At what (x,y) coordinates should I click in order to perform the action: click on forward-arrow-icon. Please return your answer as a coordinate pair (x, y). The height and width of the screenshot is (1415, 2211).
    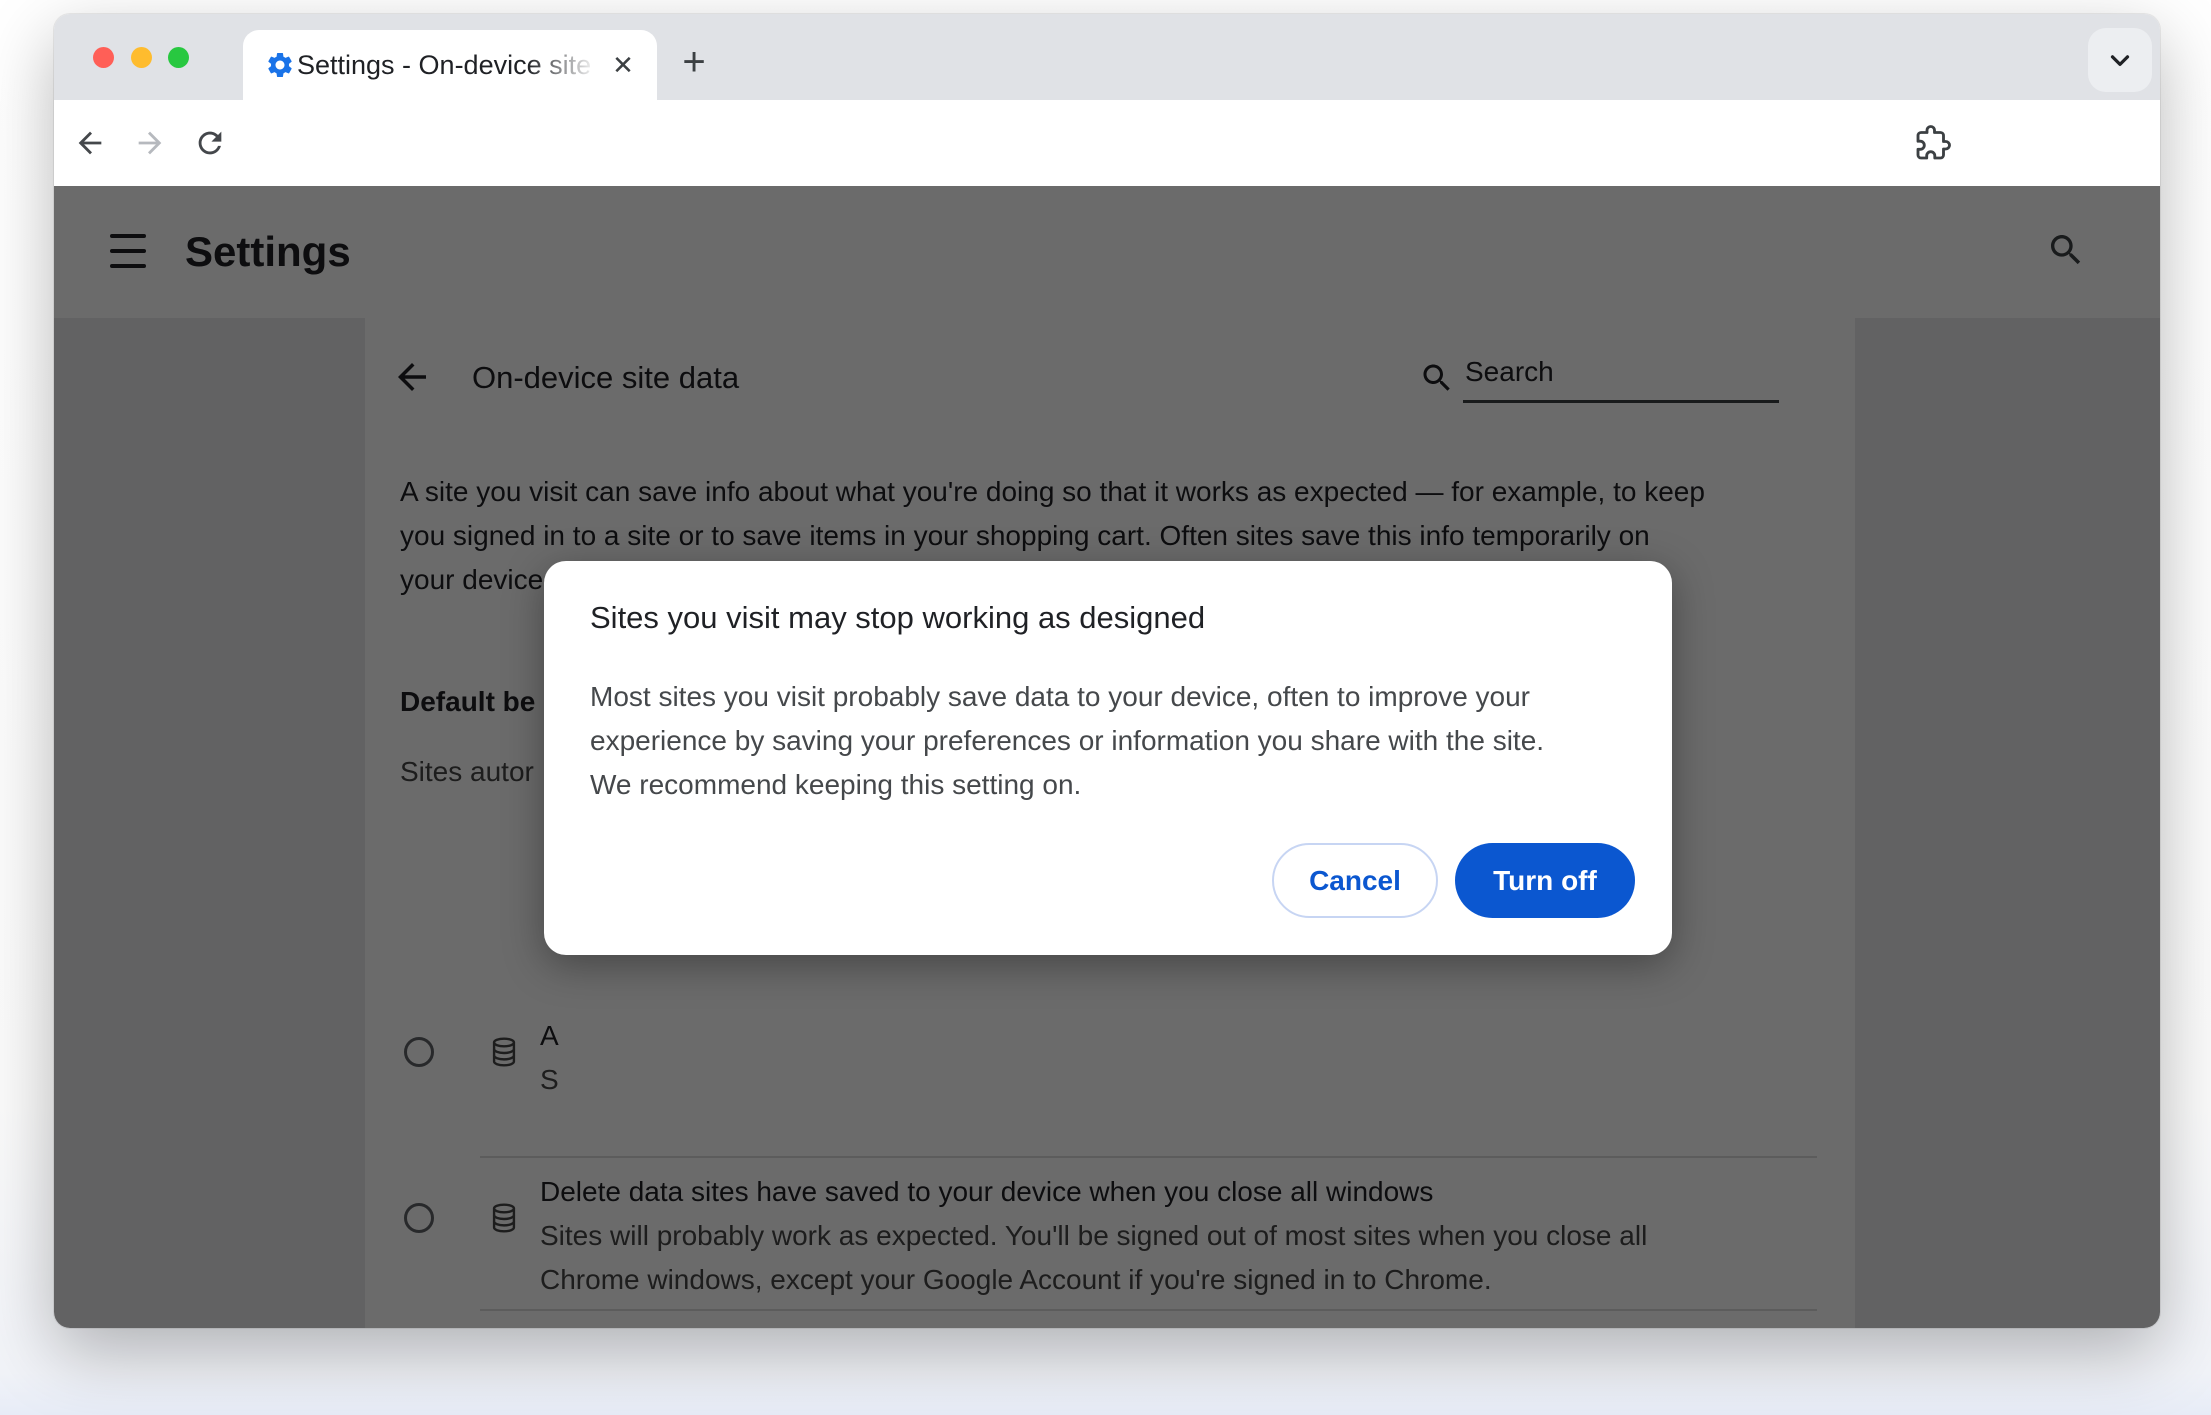
    Looking at the image, I should click on (150, 143).